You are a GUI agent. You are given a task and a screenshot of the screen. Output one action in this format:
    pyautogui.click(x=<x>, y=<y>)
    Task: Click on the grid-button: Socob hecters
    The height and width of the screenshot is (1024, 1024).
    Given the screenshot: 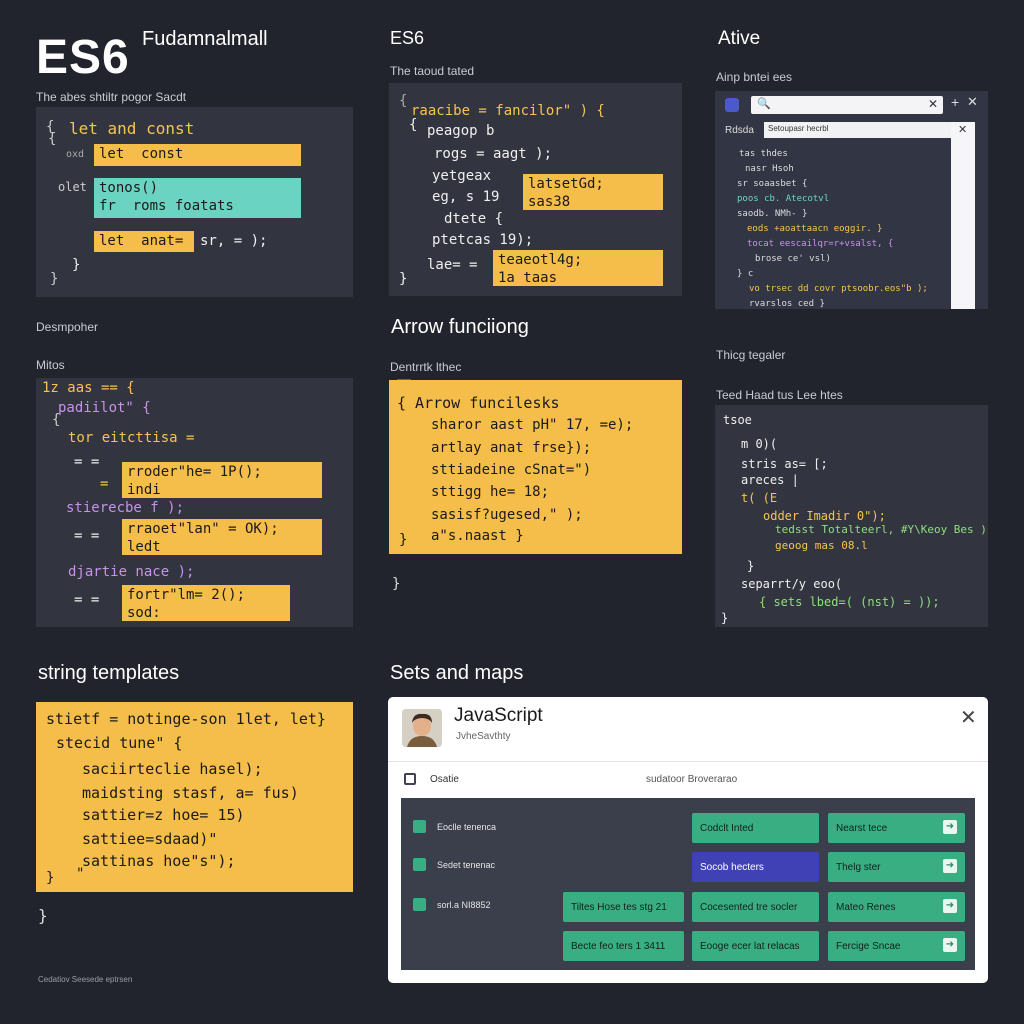 What is the action you would take?
    pyautogui.click(x=755, y=867)
    